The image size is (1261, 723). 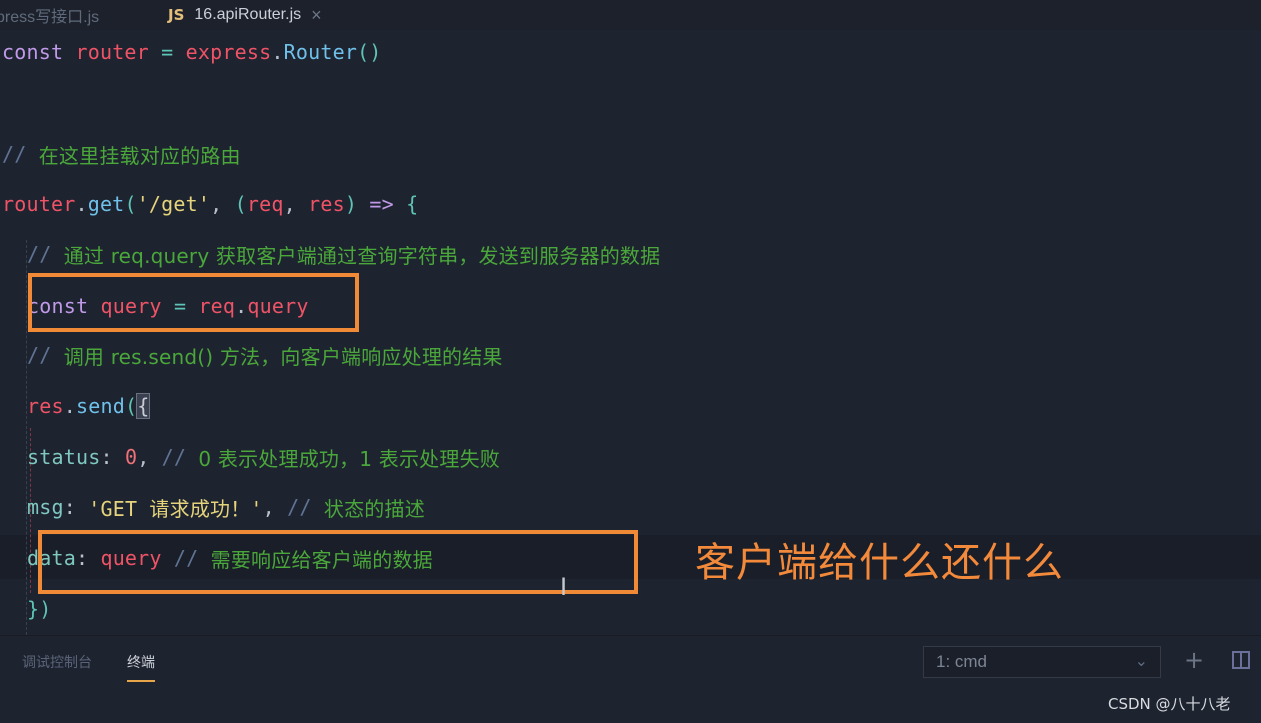 What do you see at coordinates (167, 52) in the screenshot?
I see `code-token: =` at bounding box center [167, 52].